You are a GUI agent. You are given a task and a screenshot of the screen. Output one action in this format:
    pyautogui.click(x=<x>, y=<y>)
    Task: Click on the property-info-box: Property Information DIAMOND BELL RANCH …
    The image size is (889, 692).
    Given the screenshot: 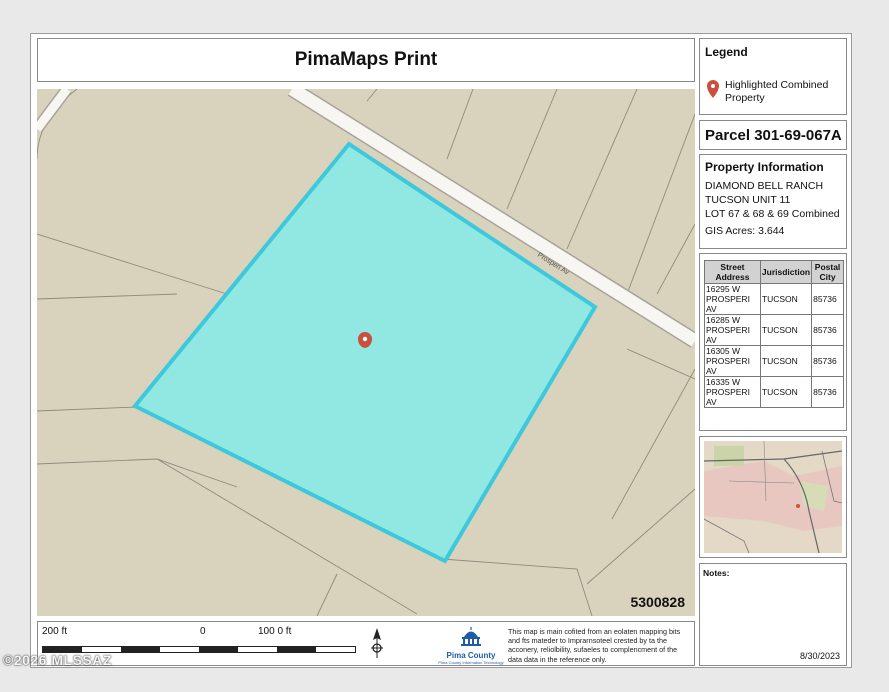 What is the action you would take?
    pyautogui.click(x=773, y=201)
    